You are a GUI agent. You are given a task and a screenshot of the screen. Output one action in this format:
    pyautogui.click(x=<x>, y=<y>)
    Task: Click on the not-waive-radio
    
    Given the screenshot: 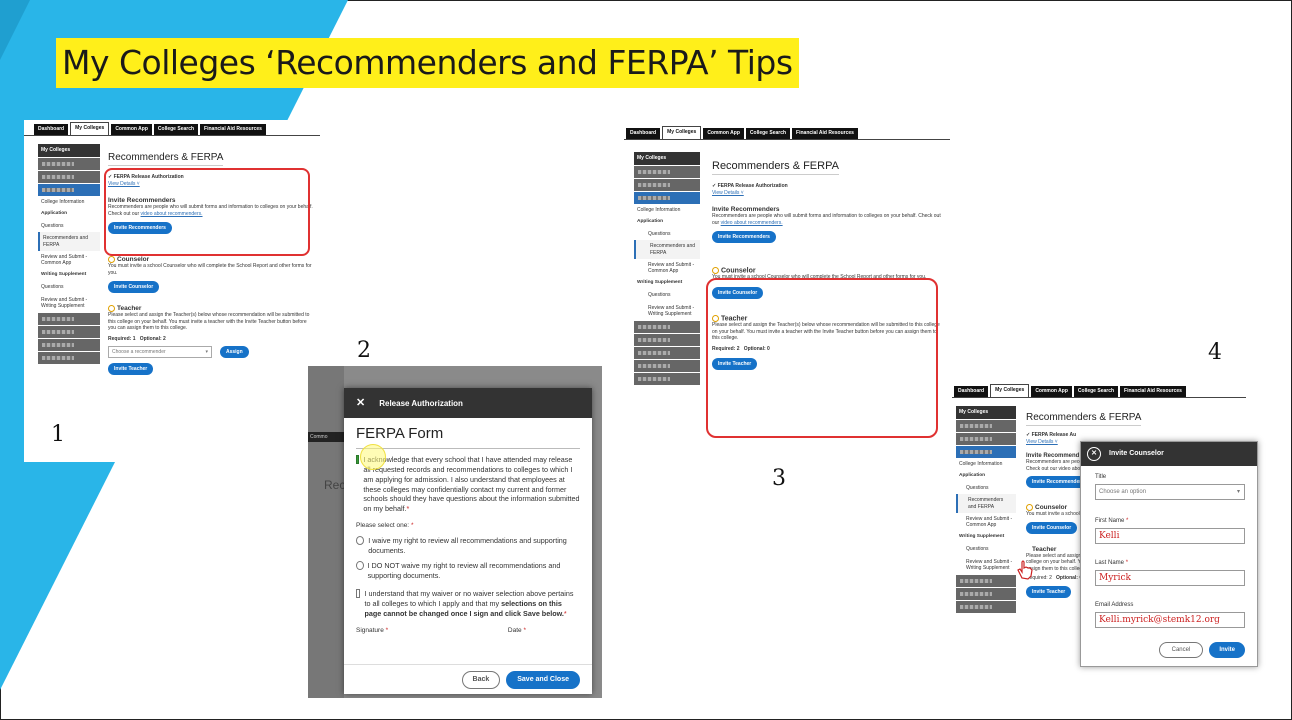 What is the action you would take?
    pyautogui.click(x=360, y=566)
    